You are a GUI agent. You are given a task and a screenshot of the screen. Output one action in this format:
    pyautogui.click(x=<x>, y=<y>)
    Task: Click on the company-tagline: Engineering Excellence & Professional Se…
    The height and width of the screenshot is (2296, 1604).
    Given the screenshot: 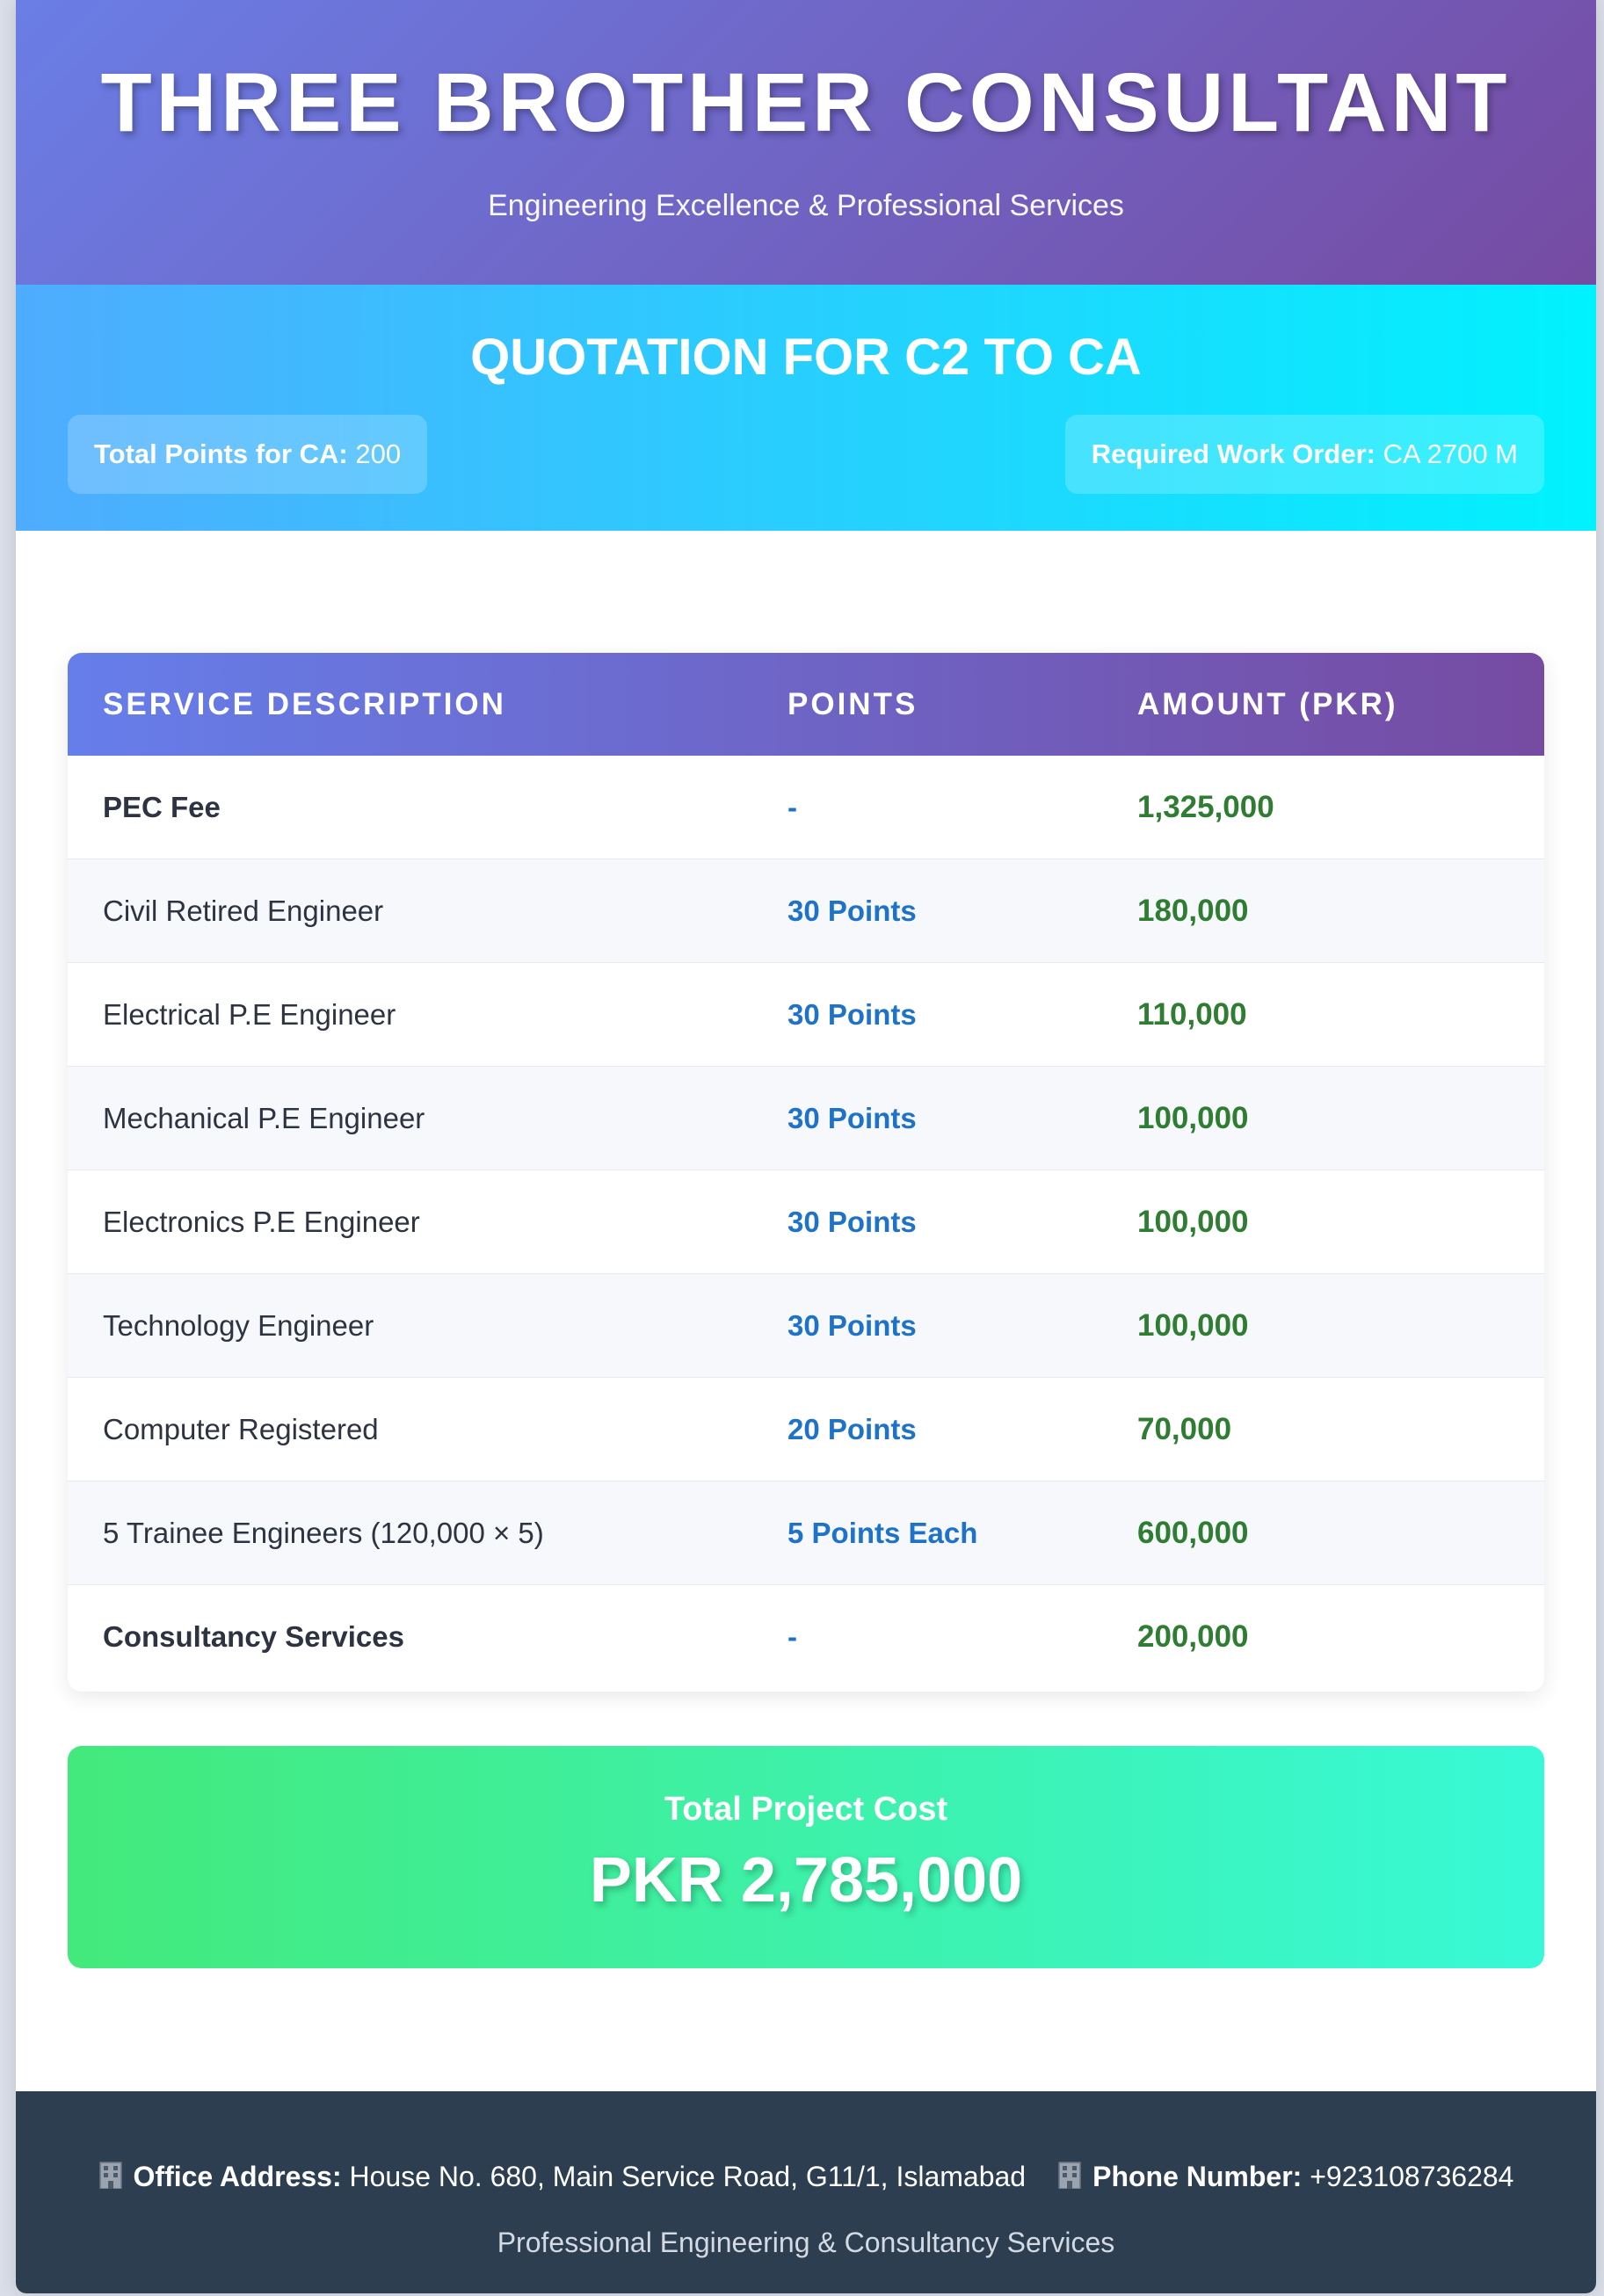 What is the action you would take?
    pyautogui.click(x=806, y=205)
    